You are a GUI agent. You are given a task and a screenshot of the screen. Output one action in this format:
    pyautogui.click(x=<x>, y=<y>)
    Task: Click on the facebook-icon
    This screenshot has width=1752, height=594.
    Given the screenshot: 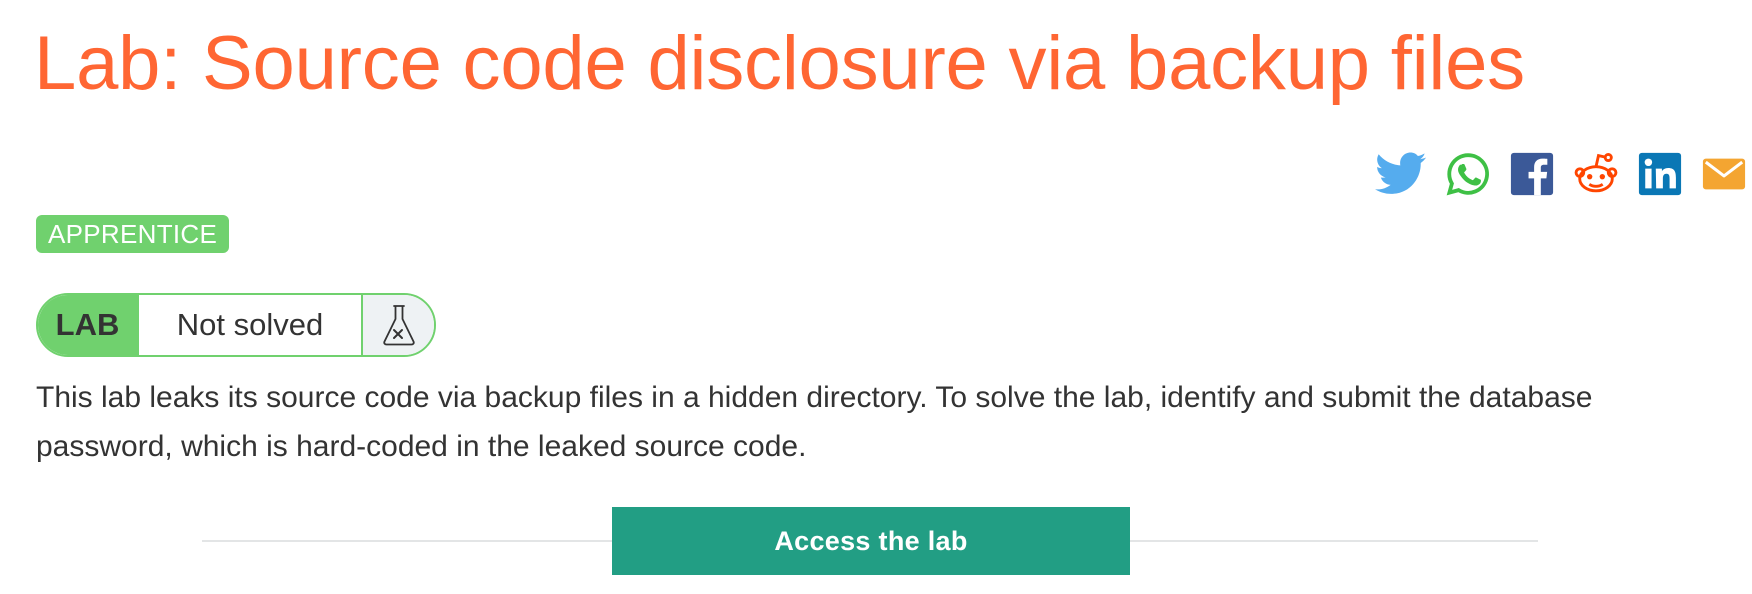 What is the action you would take?
    pyautogui.click(x=1532, y=174)
    